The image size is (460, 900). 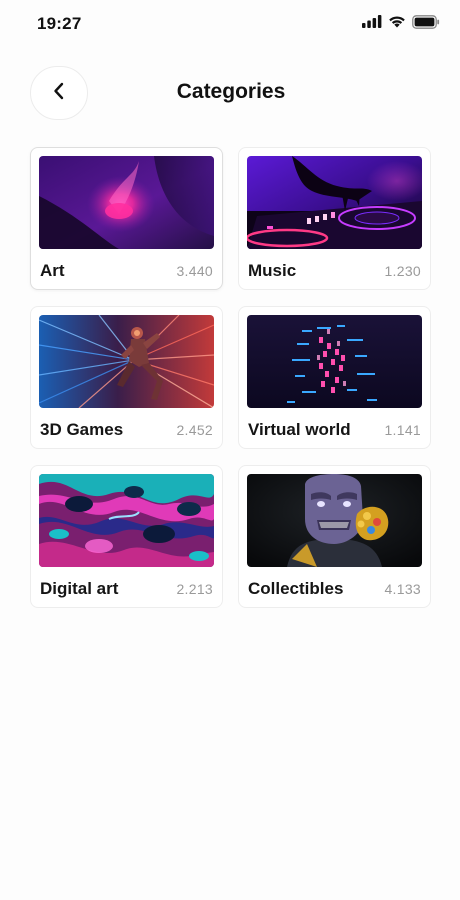 I want to click on art-thumbnail, so click(x=126, y=202).